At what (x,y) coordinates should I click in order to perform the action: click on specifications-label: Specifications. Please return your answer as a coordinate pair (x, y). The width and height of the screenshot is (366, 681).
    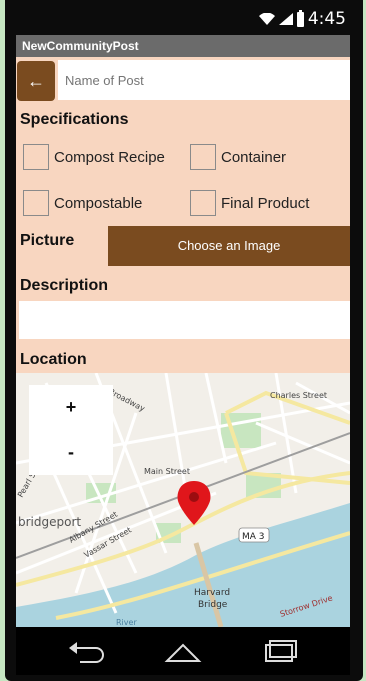
    Looking at the image, I should click on (74, 119).